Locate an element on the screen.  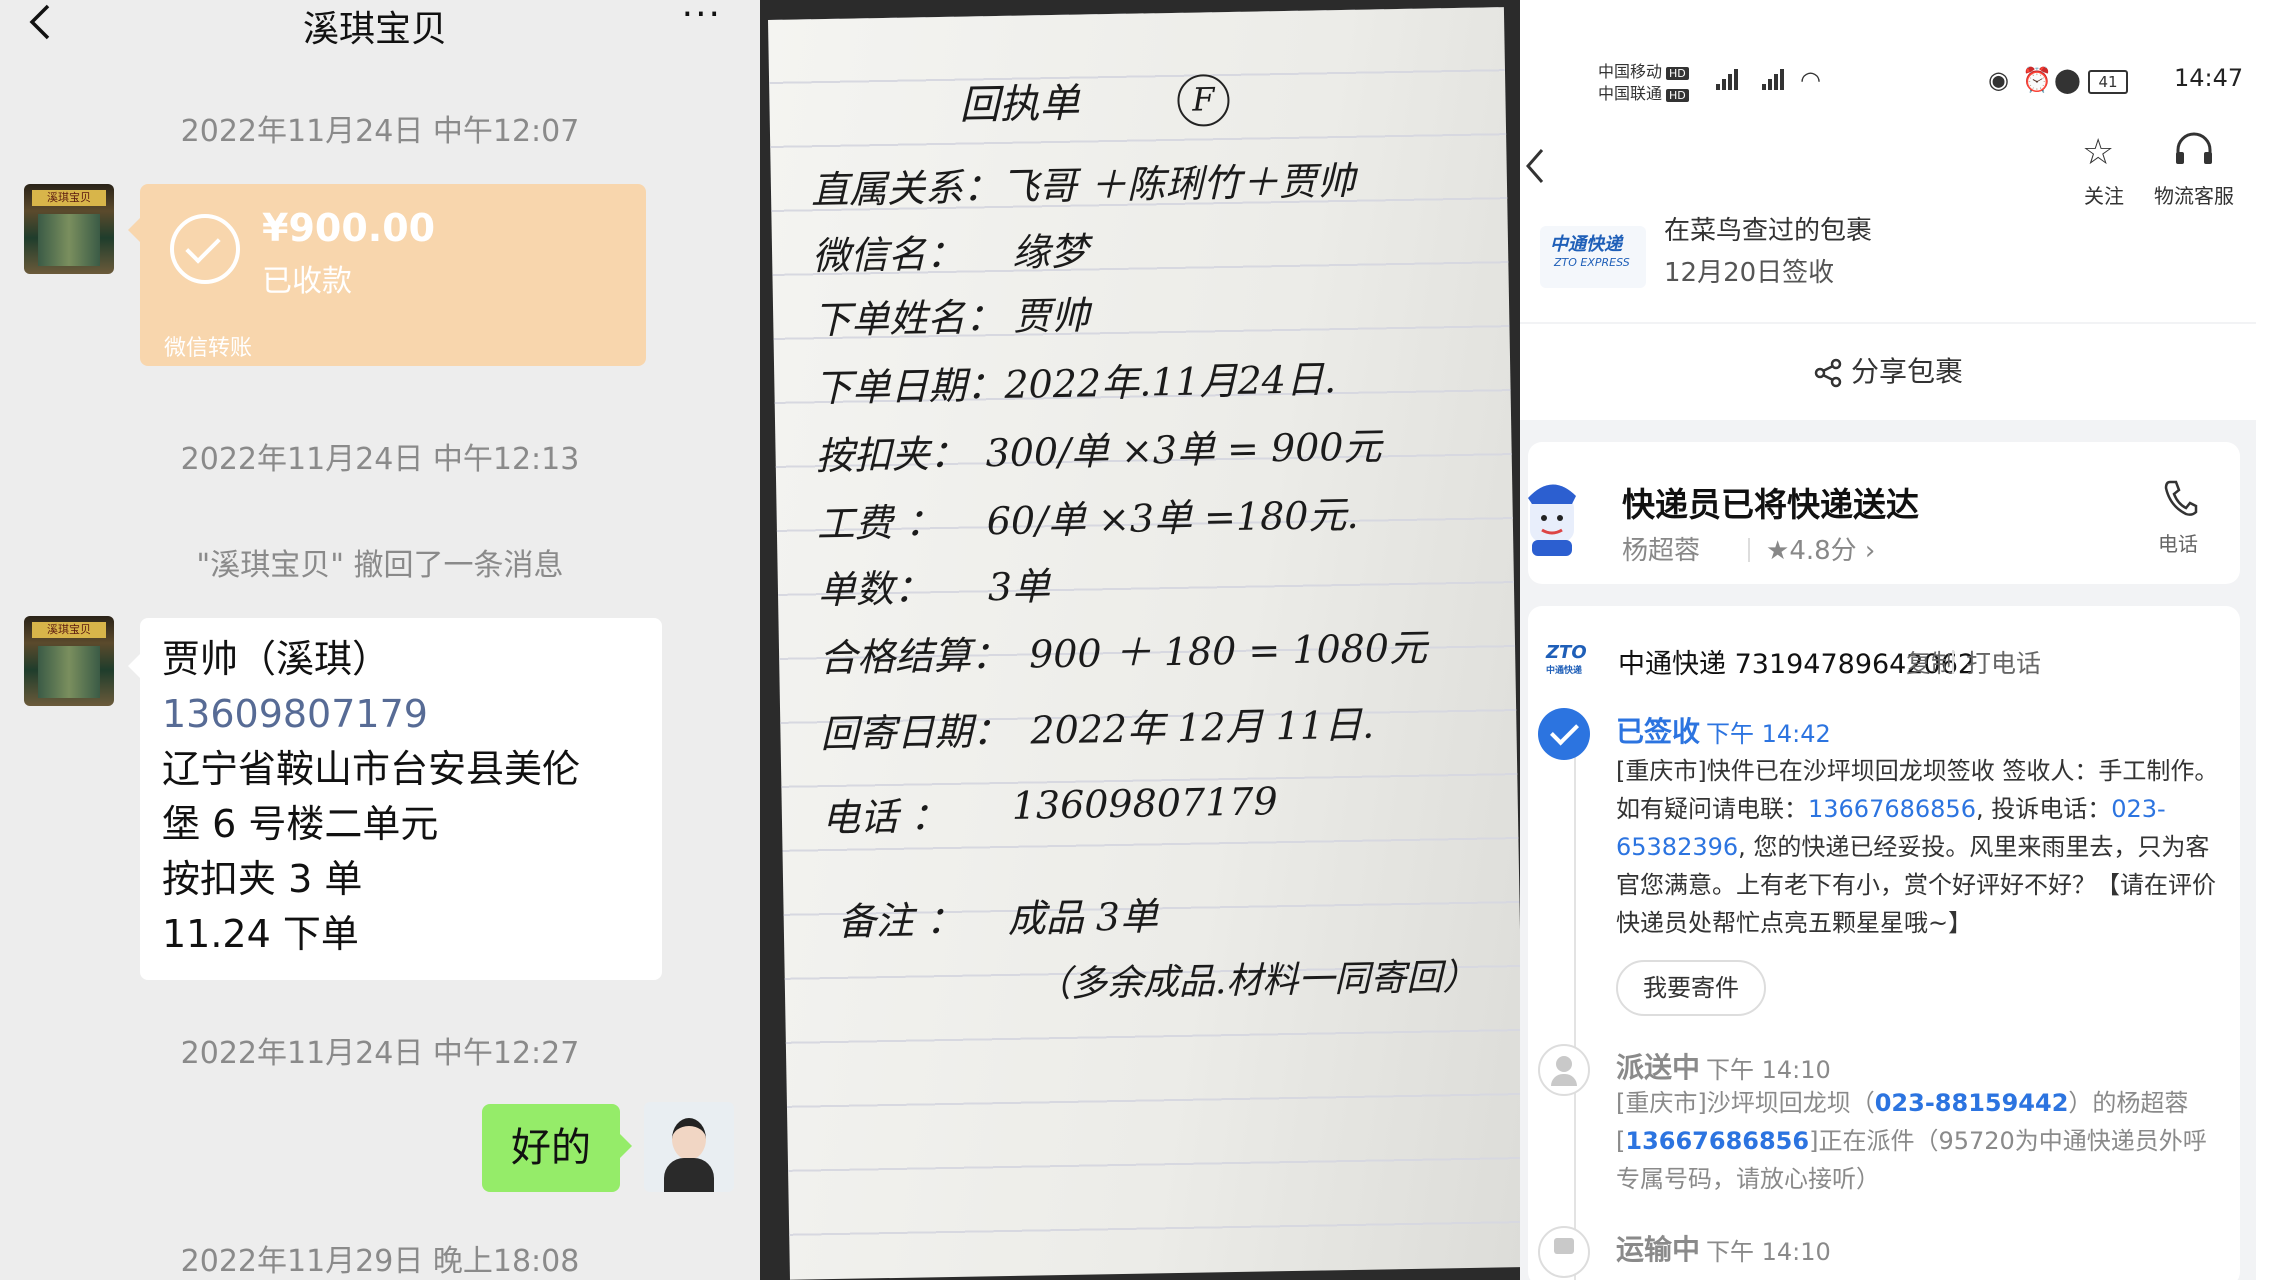
call-label: 电话 is located at coordinates (2178, 542).